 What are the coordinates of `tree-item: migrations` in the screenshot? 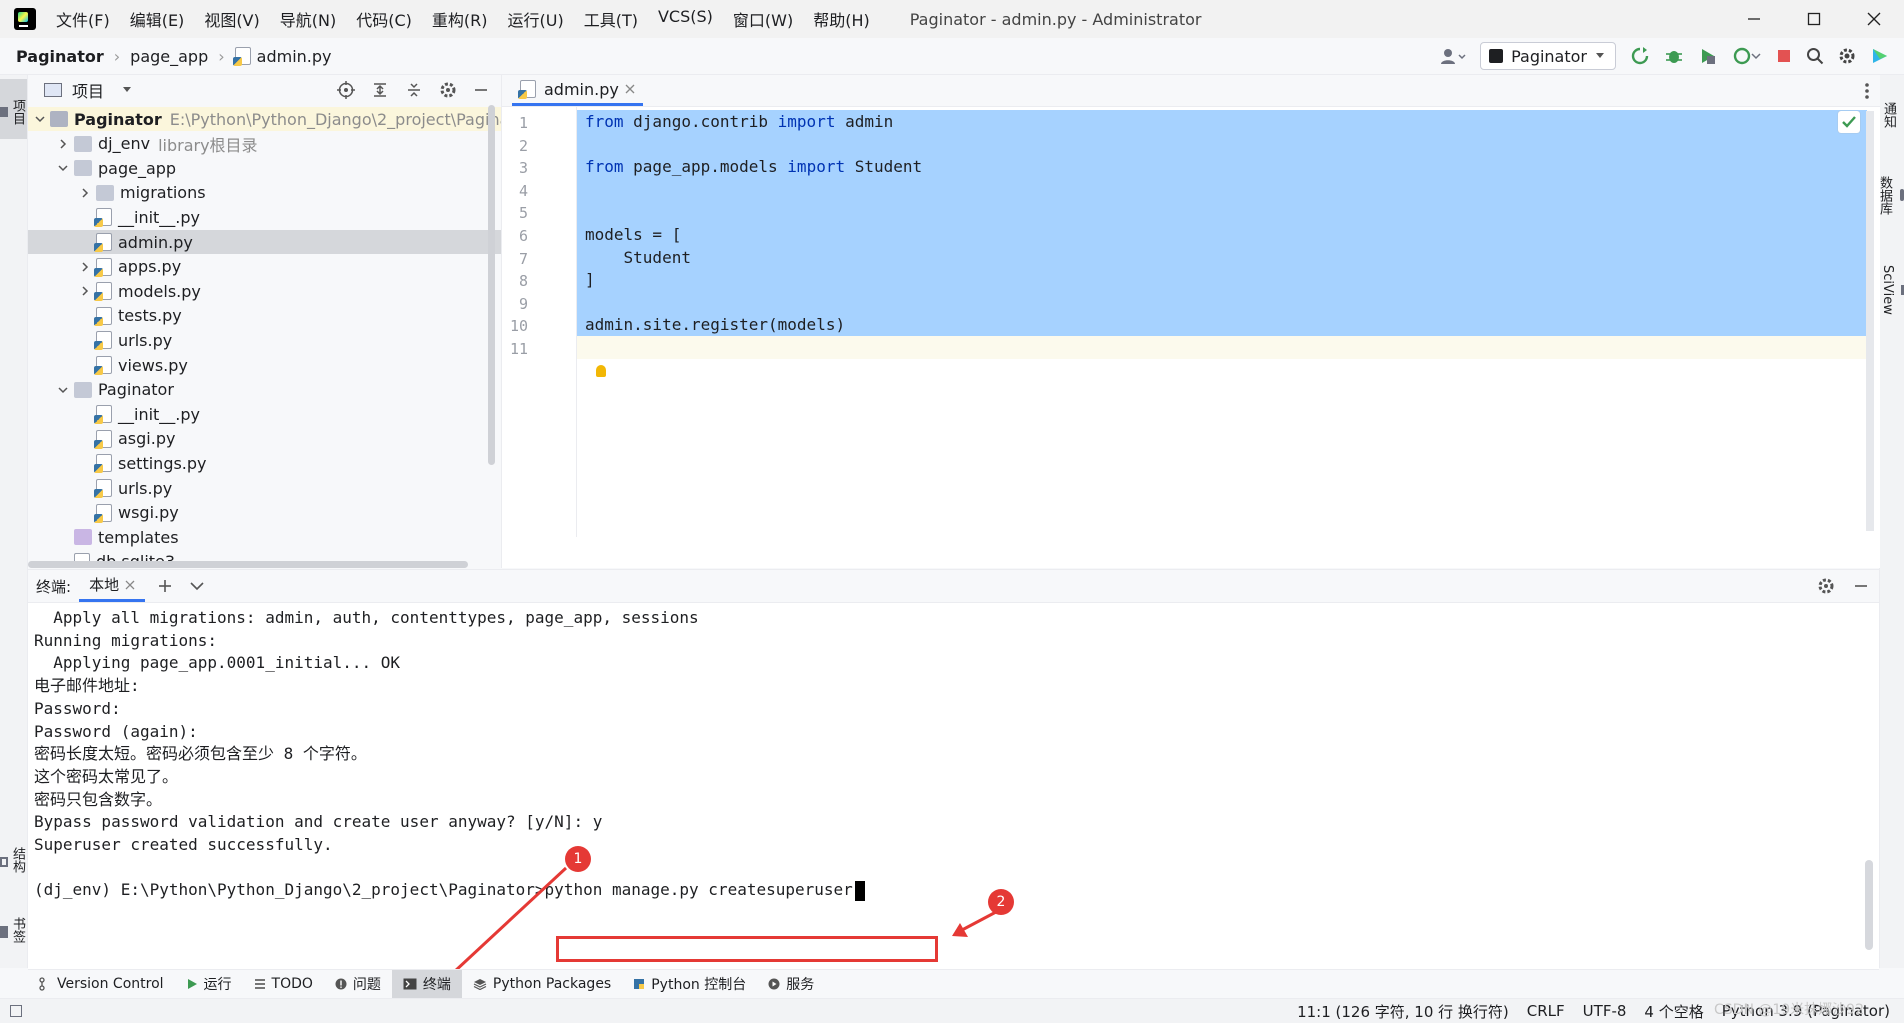 It's located at (264, 193).